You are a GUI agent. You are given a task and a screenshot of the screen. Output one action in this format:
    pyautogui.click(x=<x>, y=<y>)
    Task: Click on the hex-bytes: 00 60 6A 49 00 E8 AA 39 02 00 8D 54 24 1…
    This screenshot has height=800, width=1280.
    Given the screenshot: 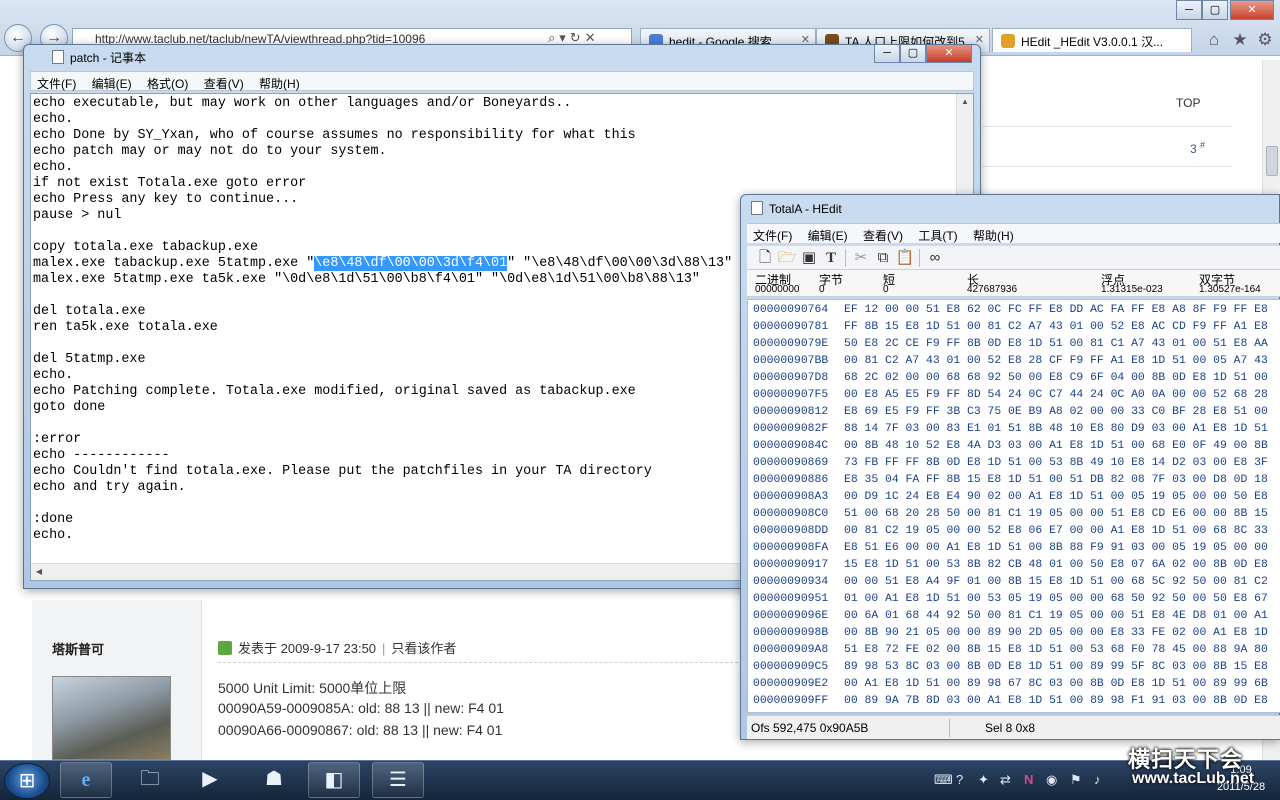 What is the action you would take?
    pyautogui.click(x=1056, y=711)
    